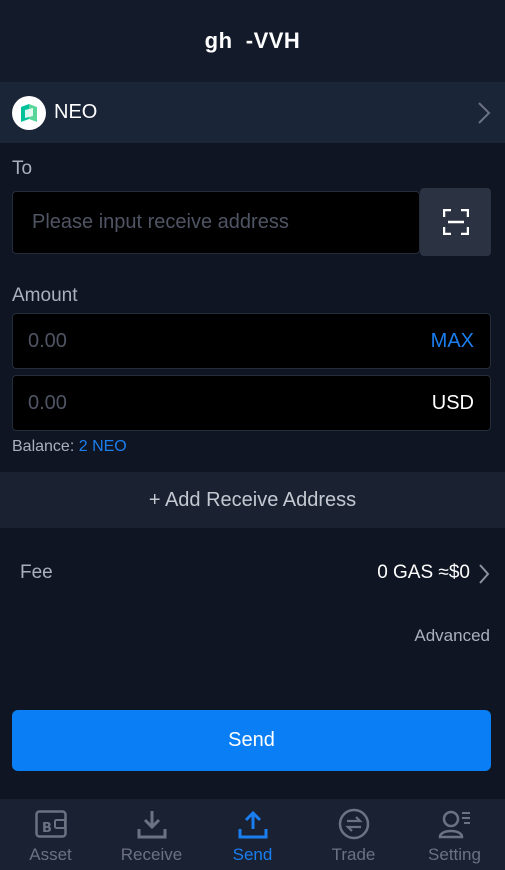 The image size is (505, 870). I want to click on tab-receive: Receive, so click(151, 834).